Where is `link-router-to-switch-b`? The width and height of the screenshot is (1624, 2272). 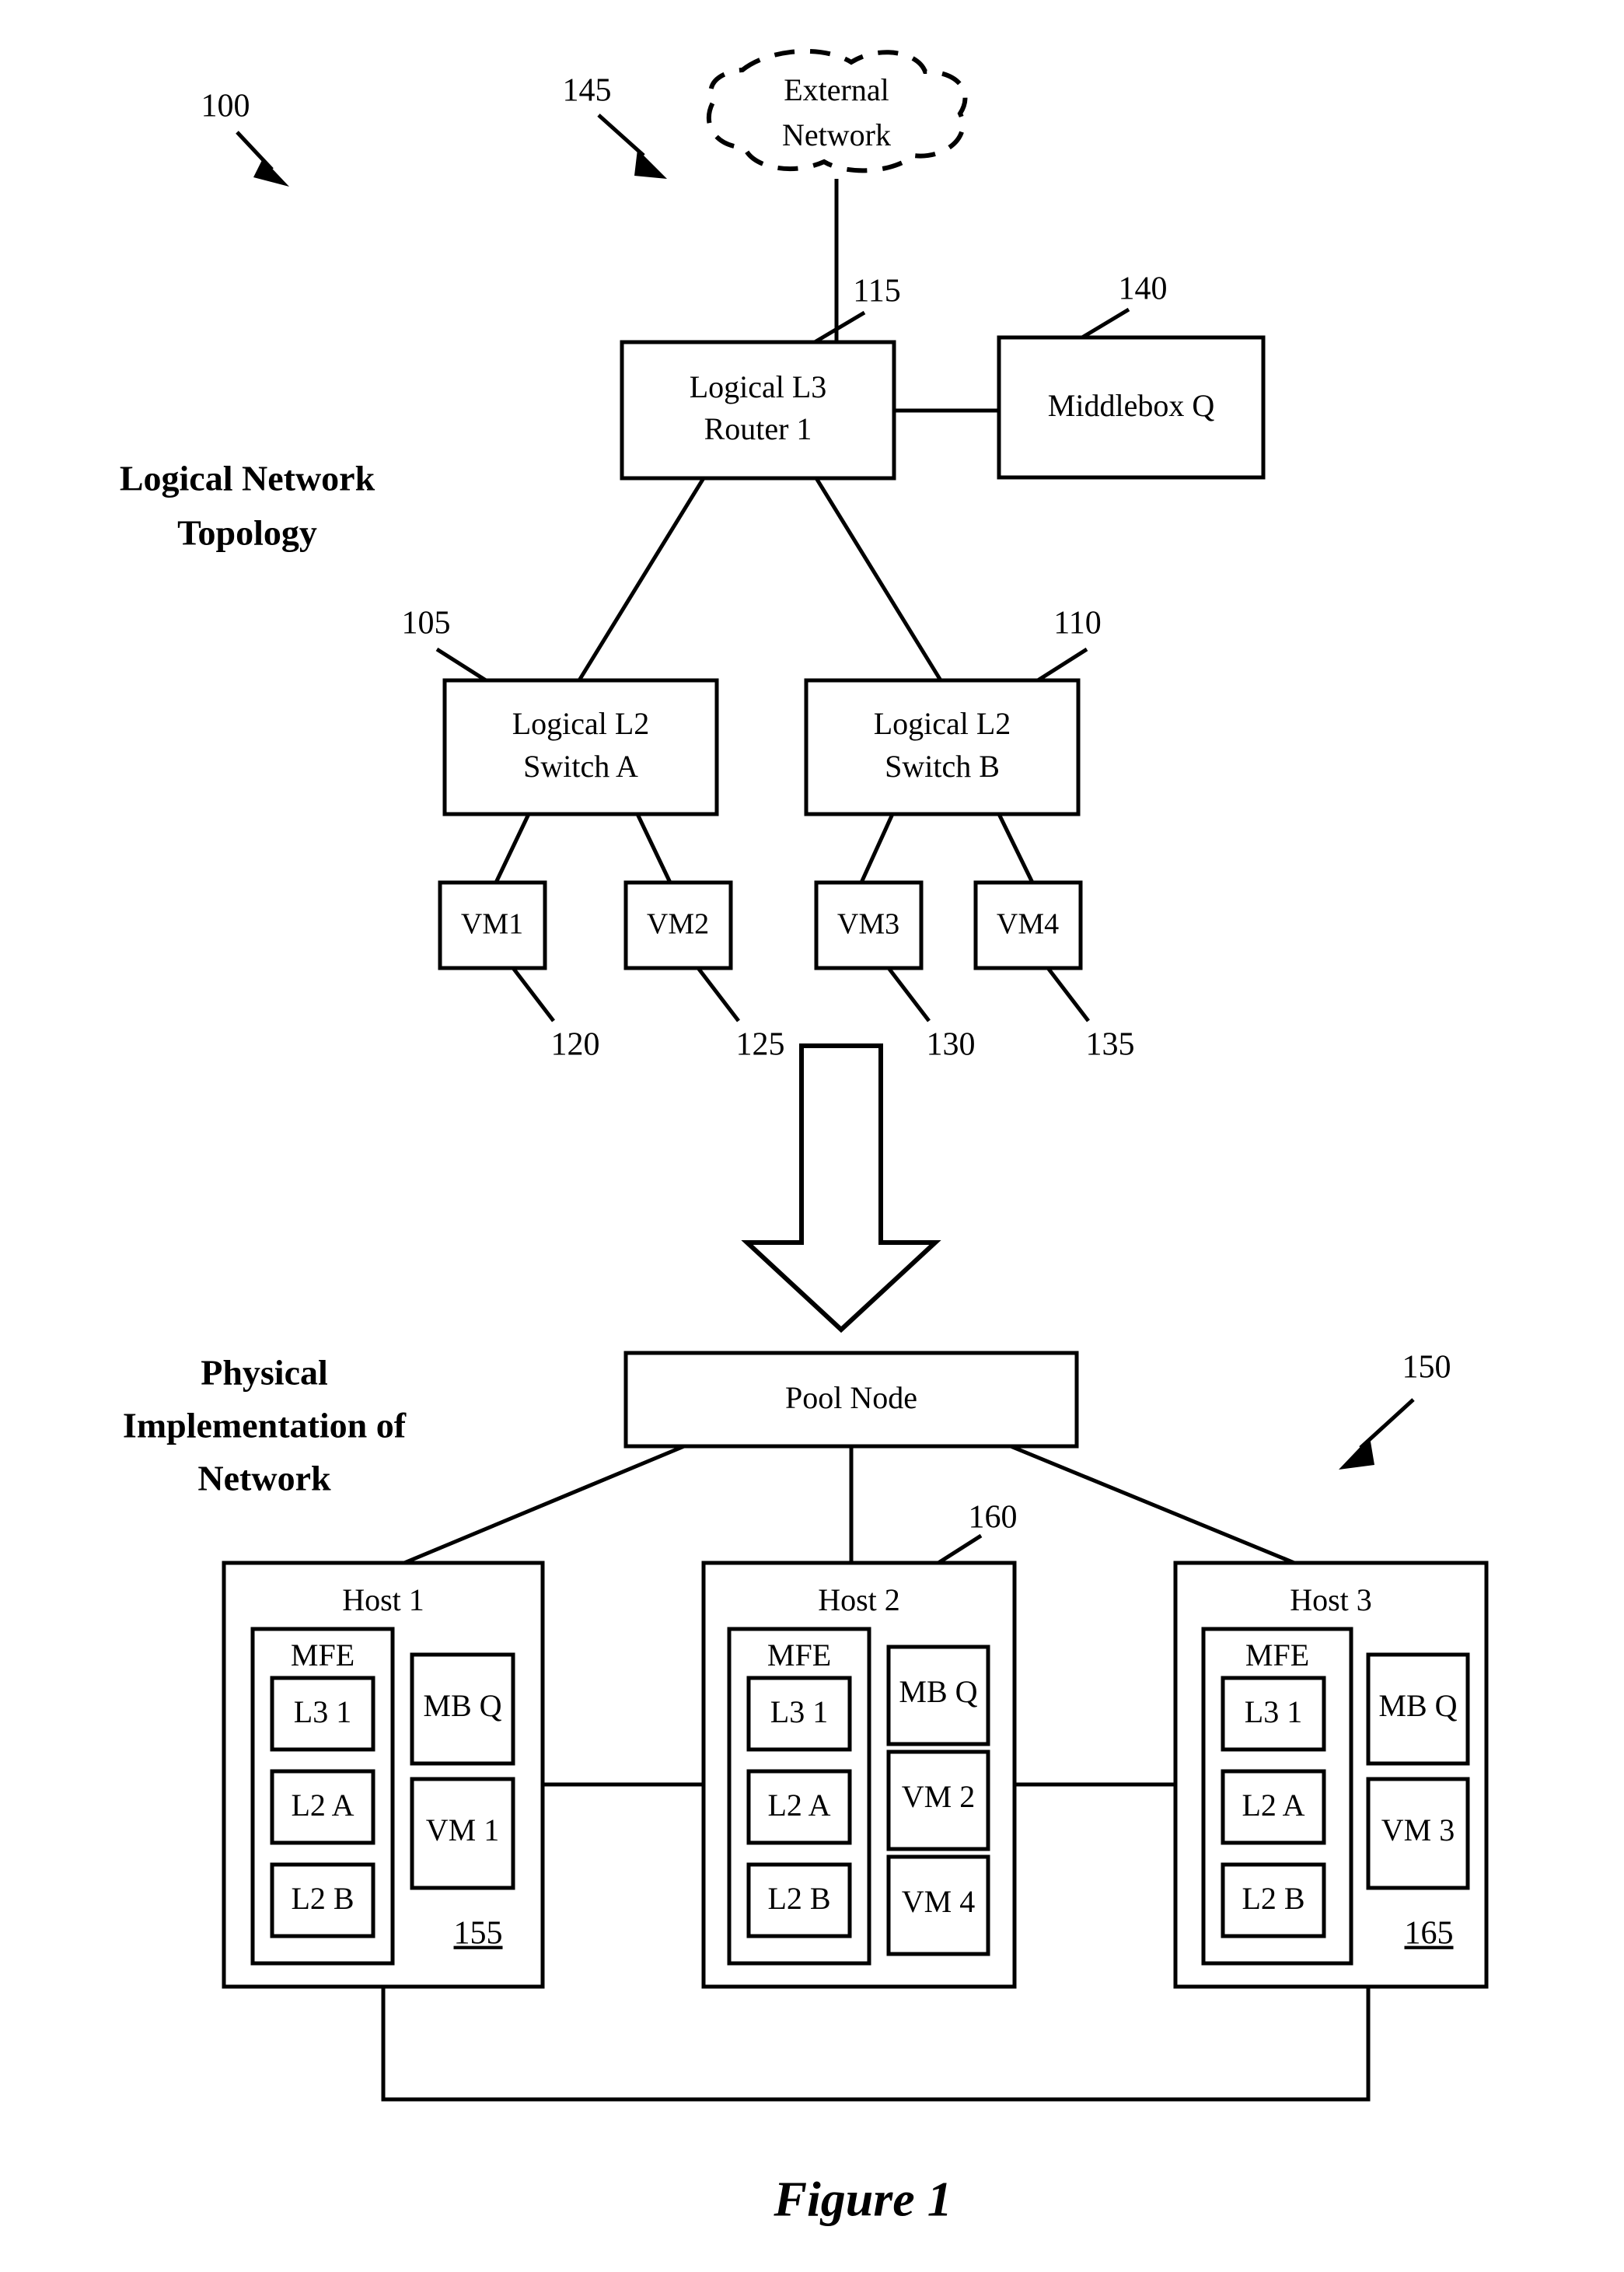 link-router-to-switch-b is located at coordinates (878, 580).